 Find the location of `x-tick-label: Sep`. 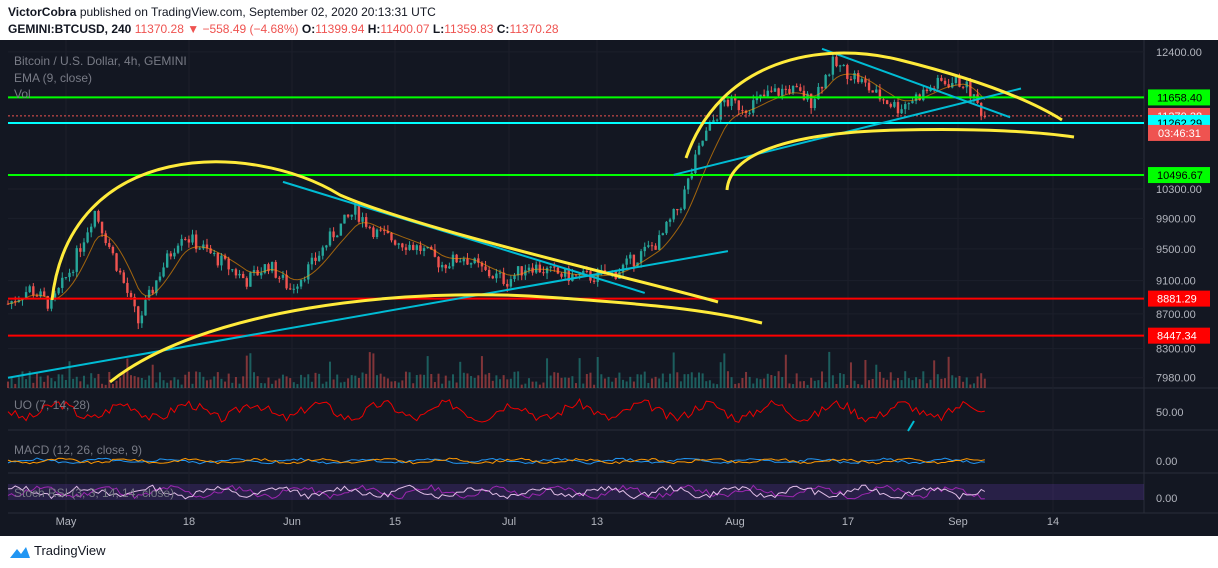

x-tick-label: Sep is located at coordinates (958, 522).